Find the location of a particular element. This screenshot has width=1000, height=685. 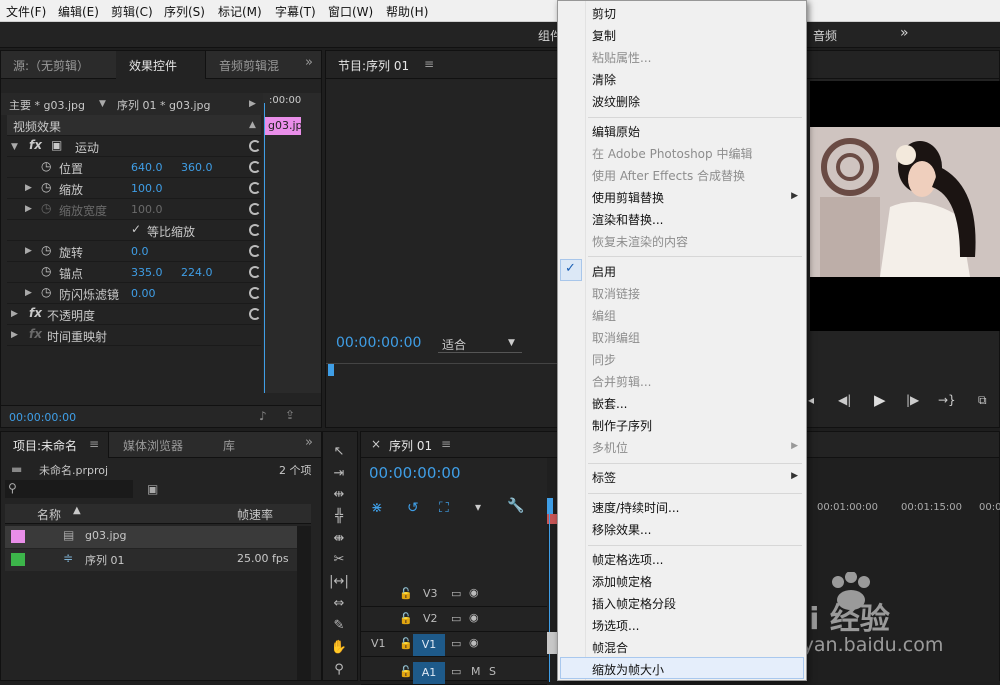

menu-item-restore-unrendered: 恢复未渲染的内容 is located at coordinates (640, 241).